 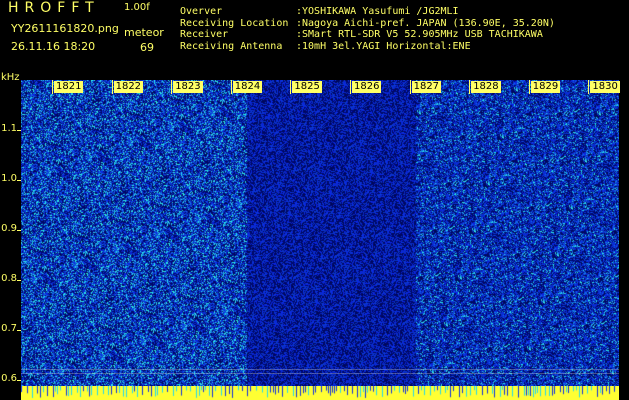 I want to click on station-row-observer: Overver :YOSHIKAWA Yasufumi /JG2MLI, so click(x=367, y=12).